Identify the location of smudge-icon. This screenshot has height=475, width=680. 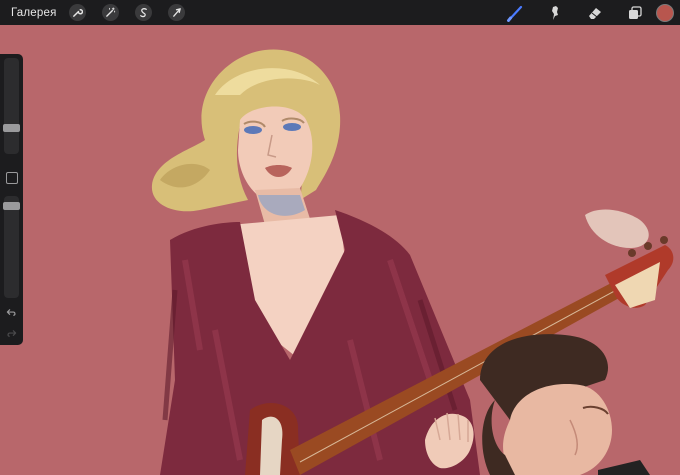
(555, 12).